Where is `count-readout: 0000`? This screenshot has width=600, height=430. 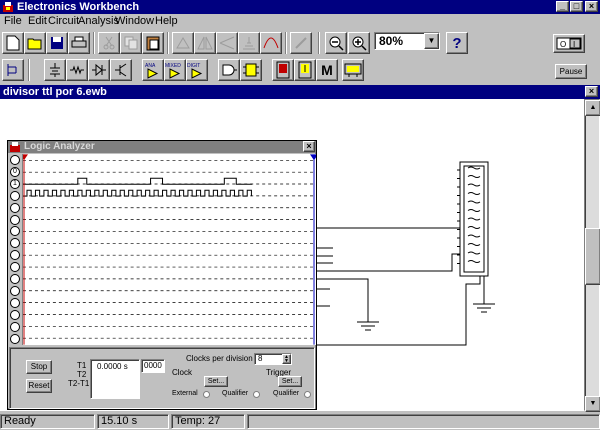 count-readout: 0000 is located at coordinates (153, 366).